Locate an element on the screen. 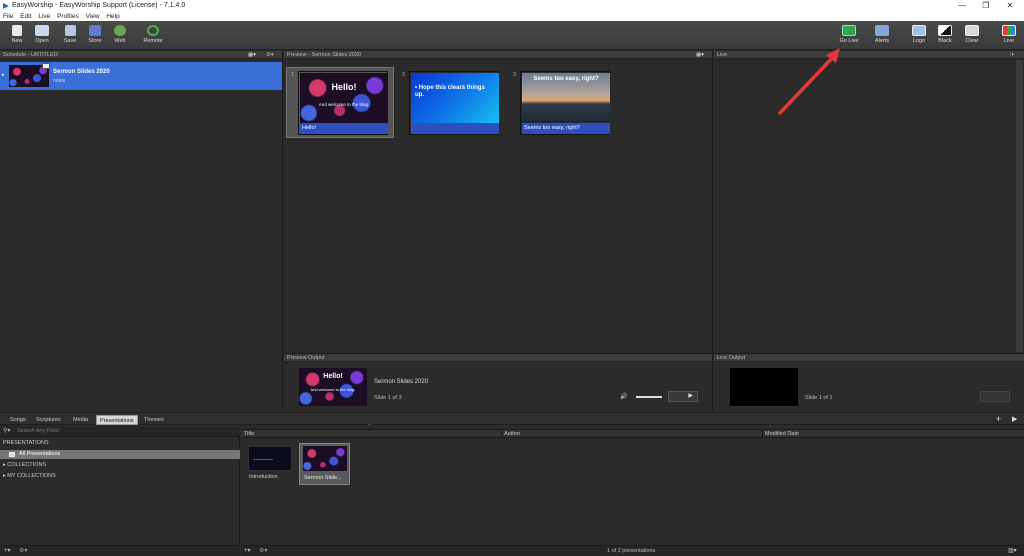 The image size is (1024, 556). schedule-title: Schedule - UNTITLED is located at coordinates (30, 55).